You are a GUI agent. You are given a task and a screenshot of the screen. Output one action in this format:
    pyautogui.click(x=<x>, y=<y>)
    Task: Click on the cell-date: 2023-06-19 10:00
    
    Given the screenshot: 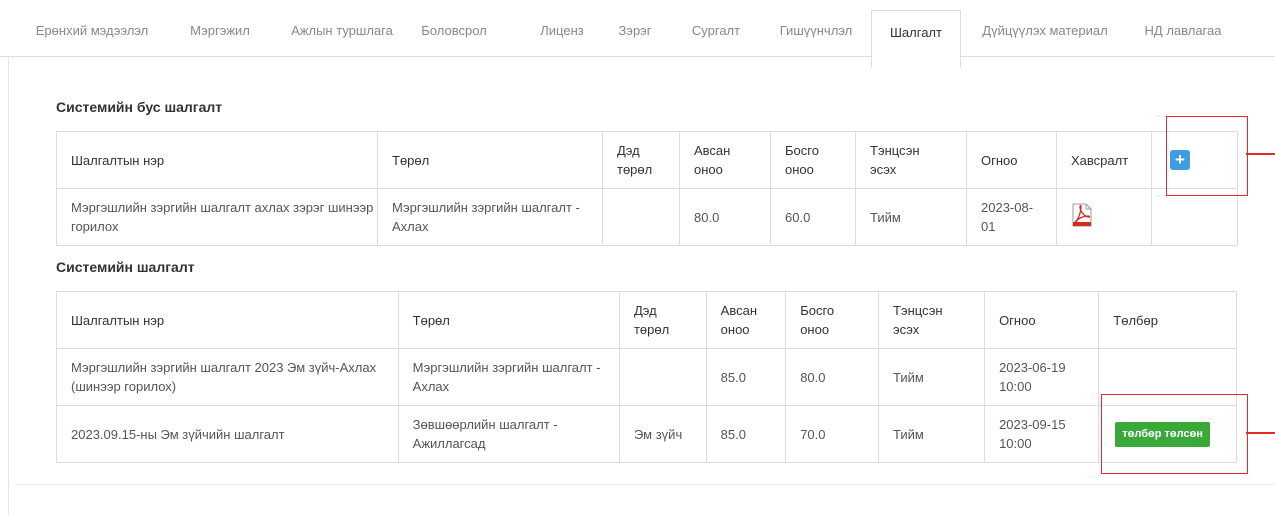 What is the action you would take?
    pyautogui.click(x=1042, y=377)
    